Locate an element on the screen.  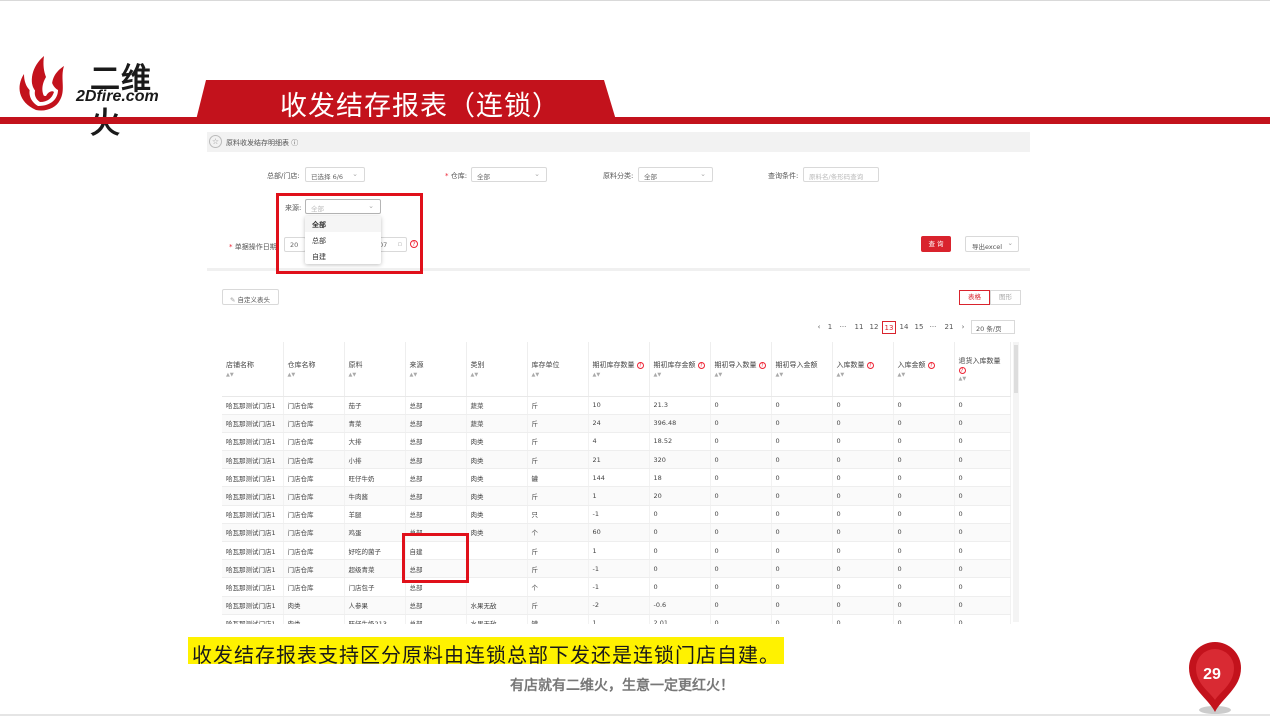
table-row: 哈瓦那测试门店1 门店仓库 茄子 总部 蔬菜斤 10 21.3 0 0 0 0 0 is located at coordinates (616, 405).